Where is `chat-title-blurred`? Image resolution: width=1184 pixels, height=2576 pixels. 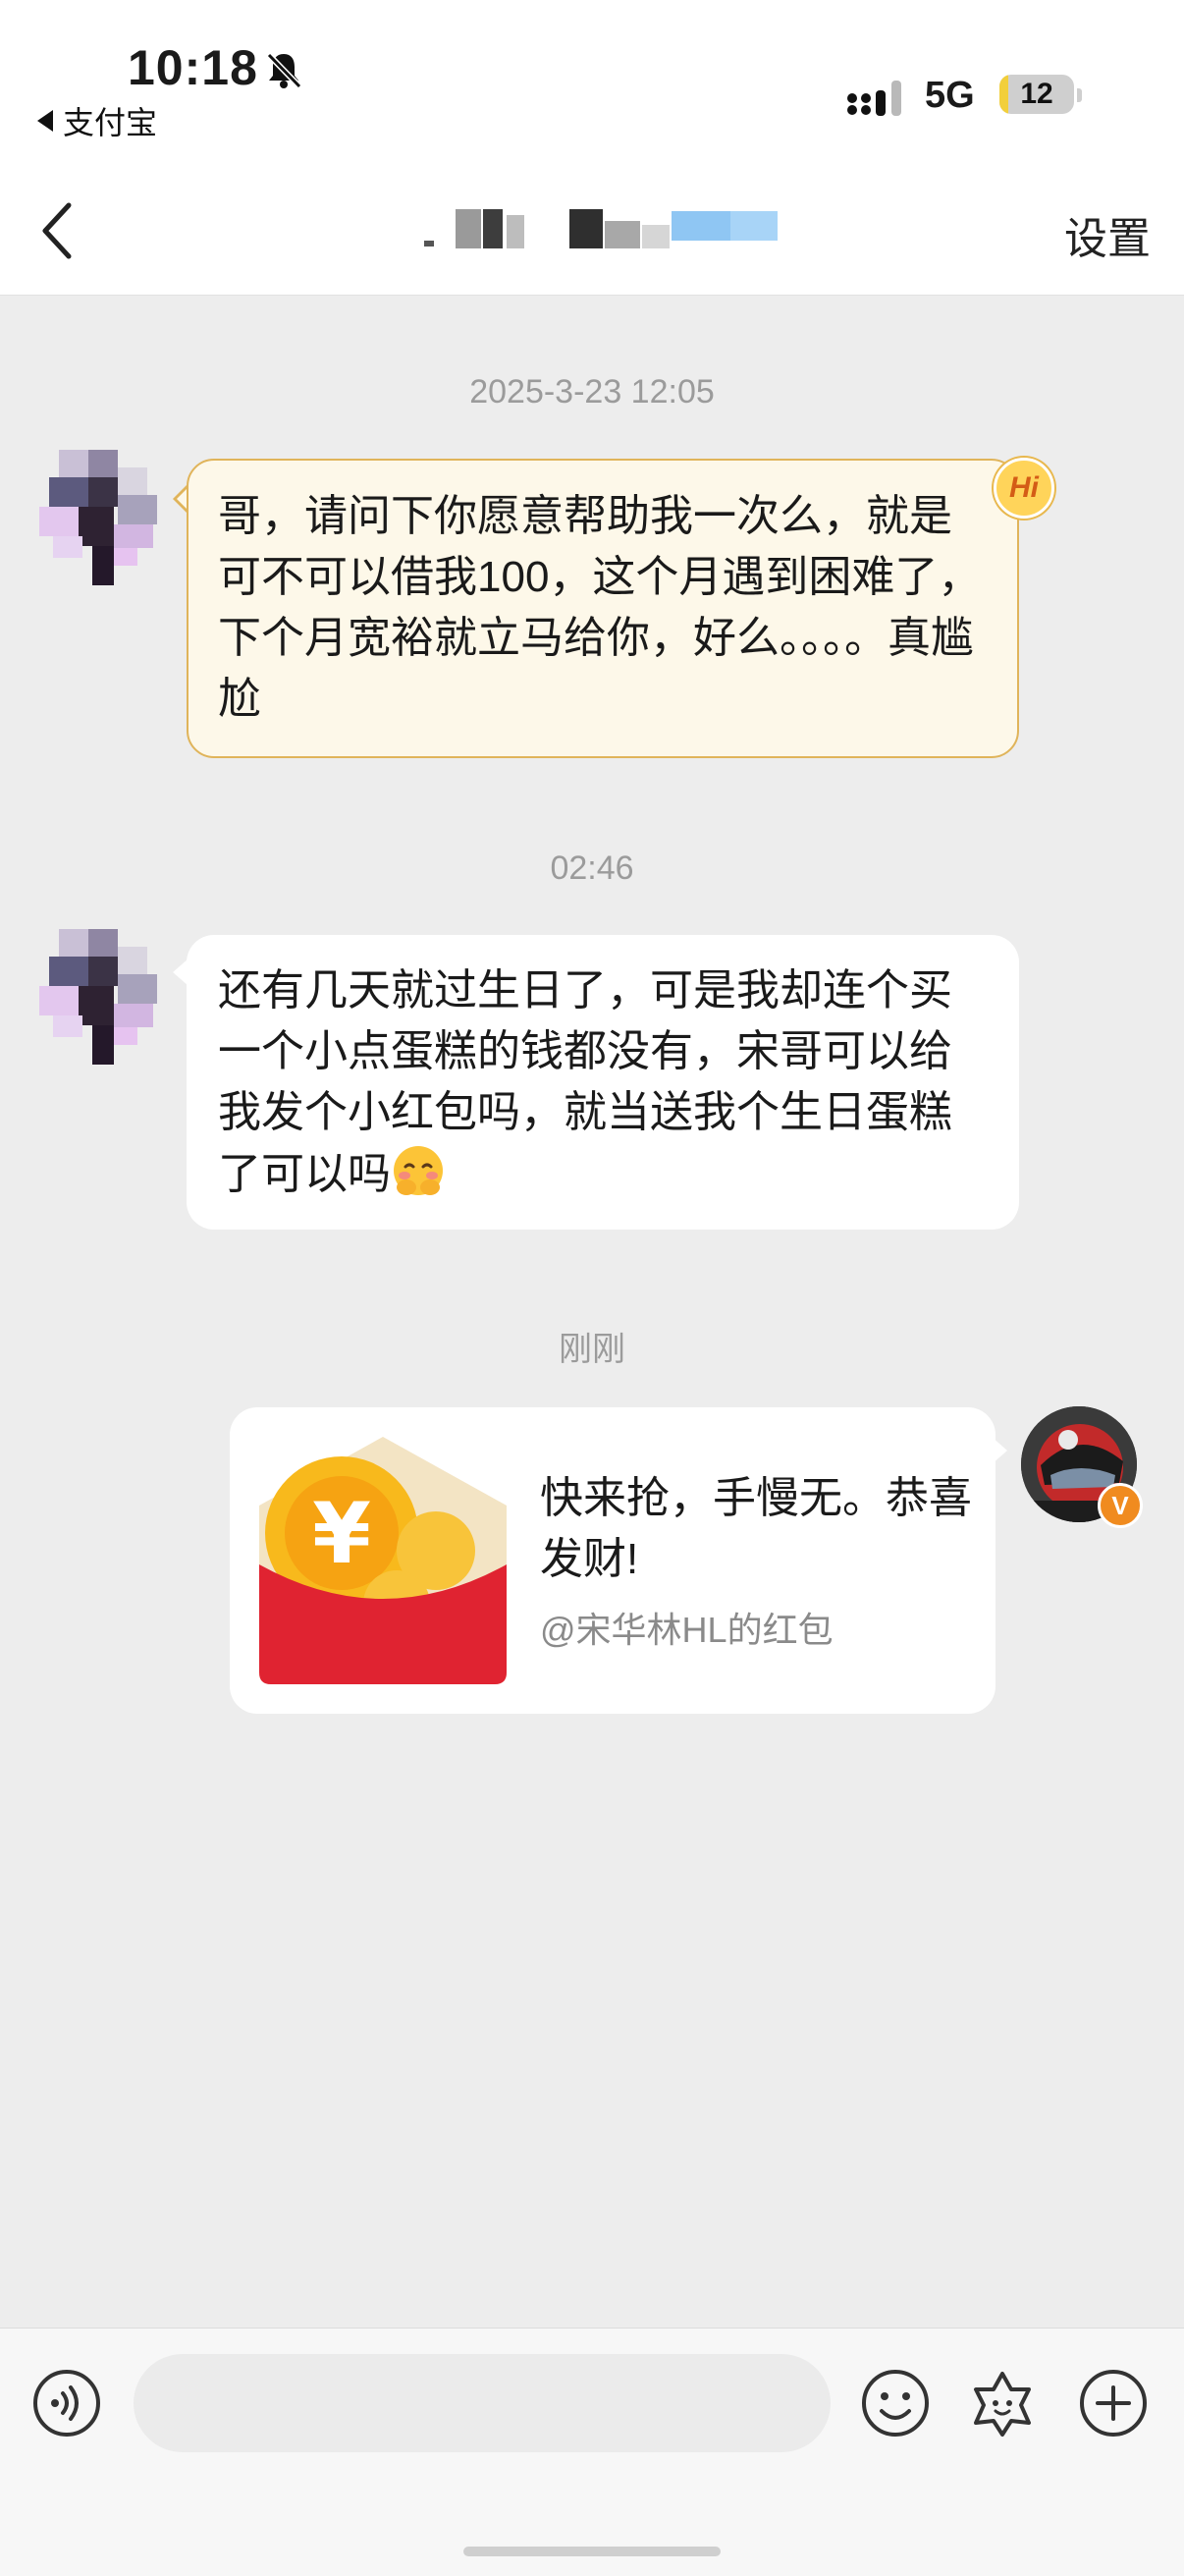
chat-title-blurred is located at coordinates (598, 226).